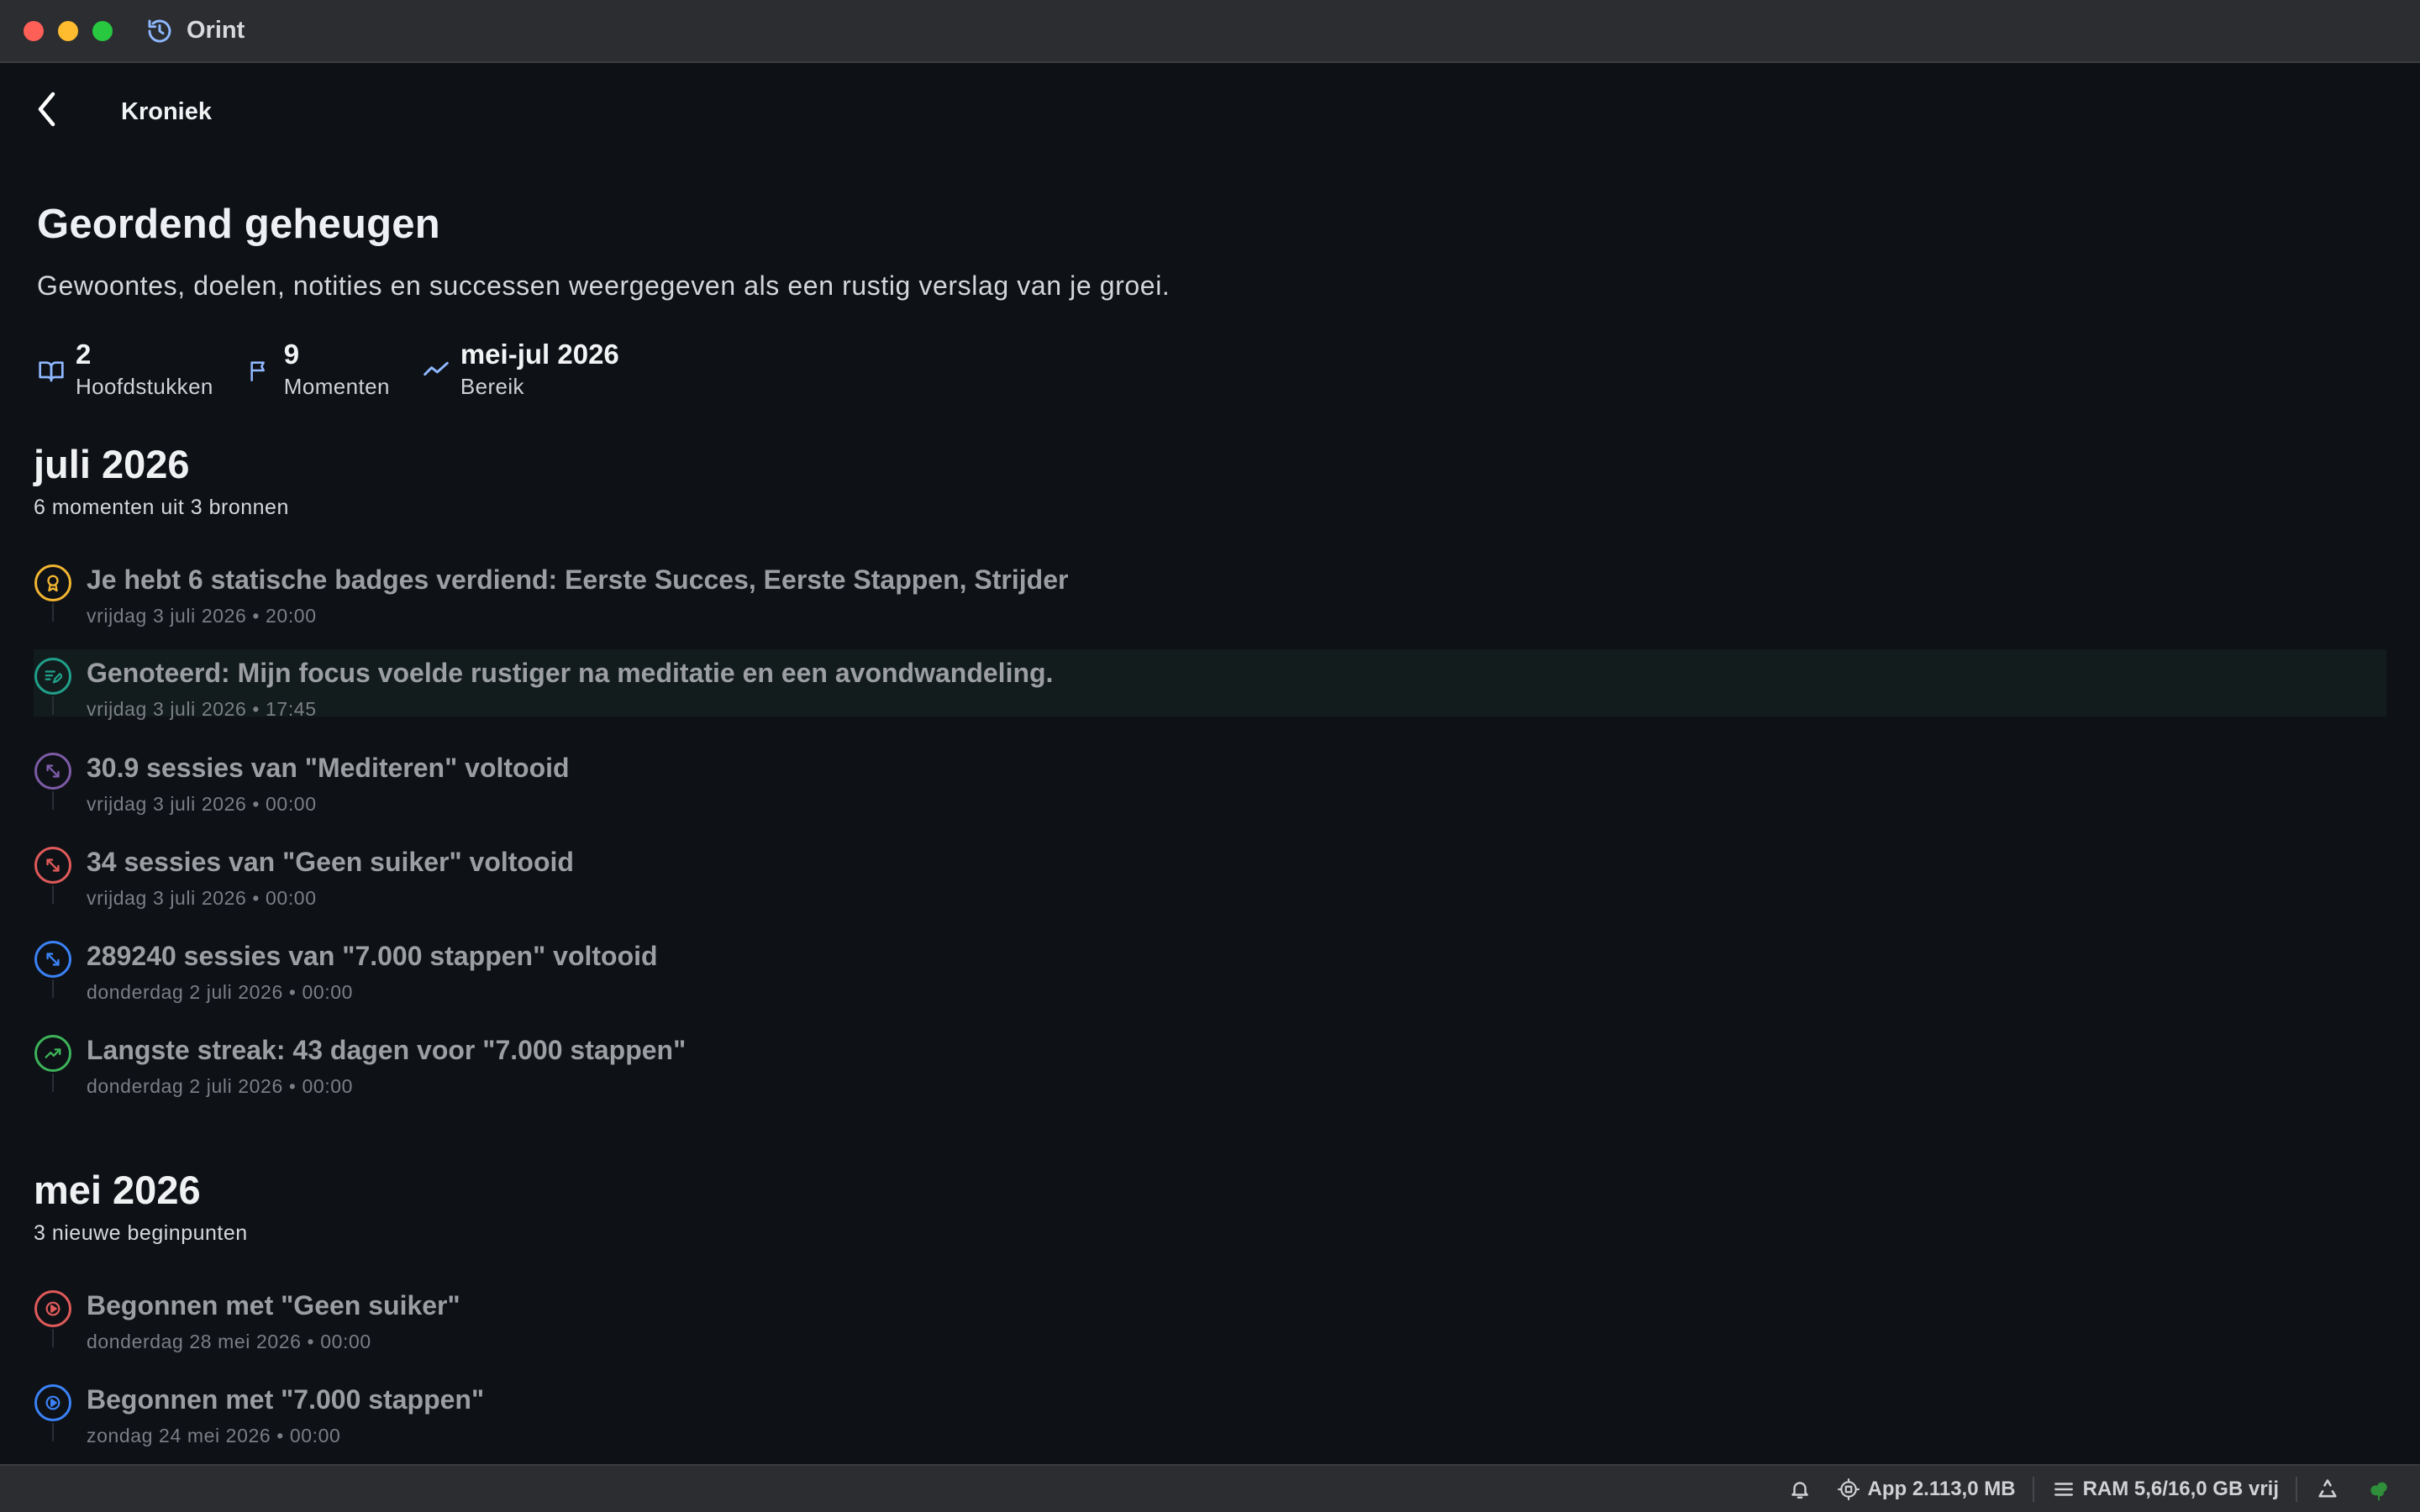 Image resolution: width=2420 pixels, height=1512 pixels. I want to click on entry-title: Begonnen met "7.000 stappen", so click(286, 1399).